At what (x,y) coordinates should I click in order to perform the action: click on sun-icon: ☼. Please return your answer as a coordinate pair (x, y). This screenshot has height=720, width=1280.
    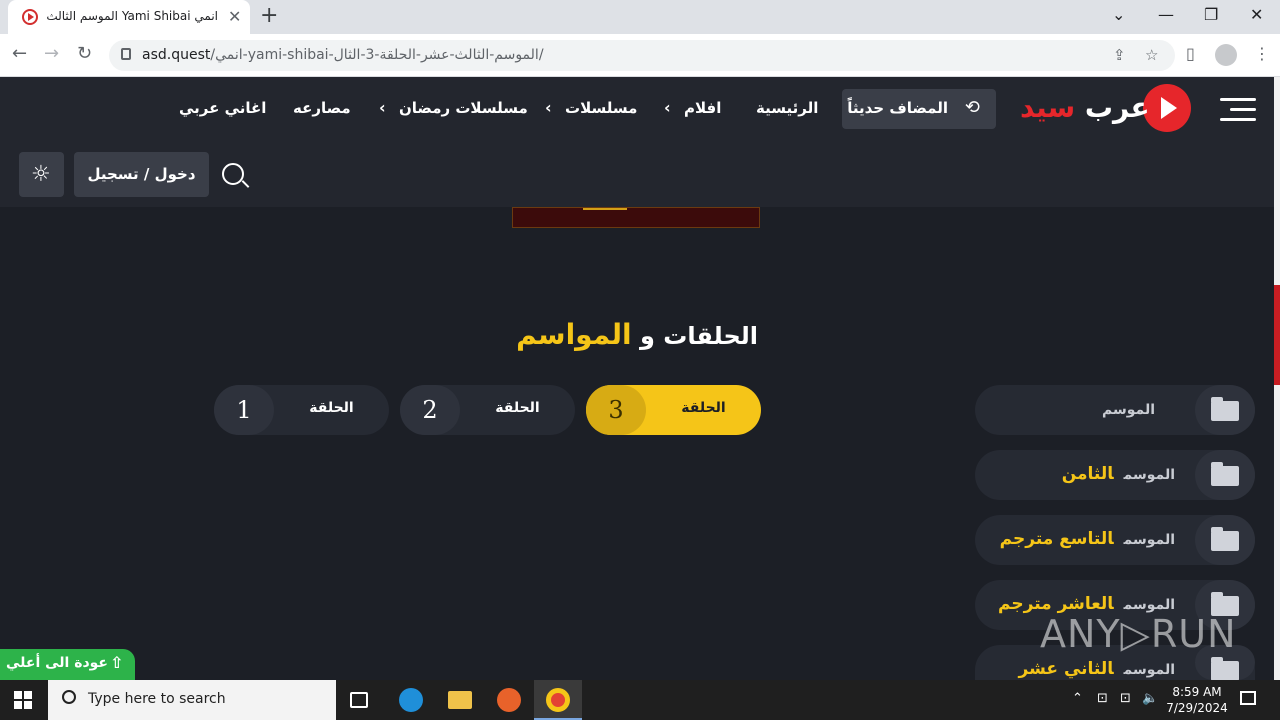
    Looking at the image, I should click on (41, 174).